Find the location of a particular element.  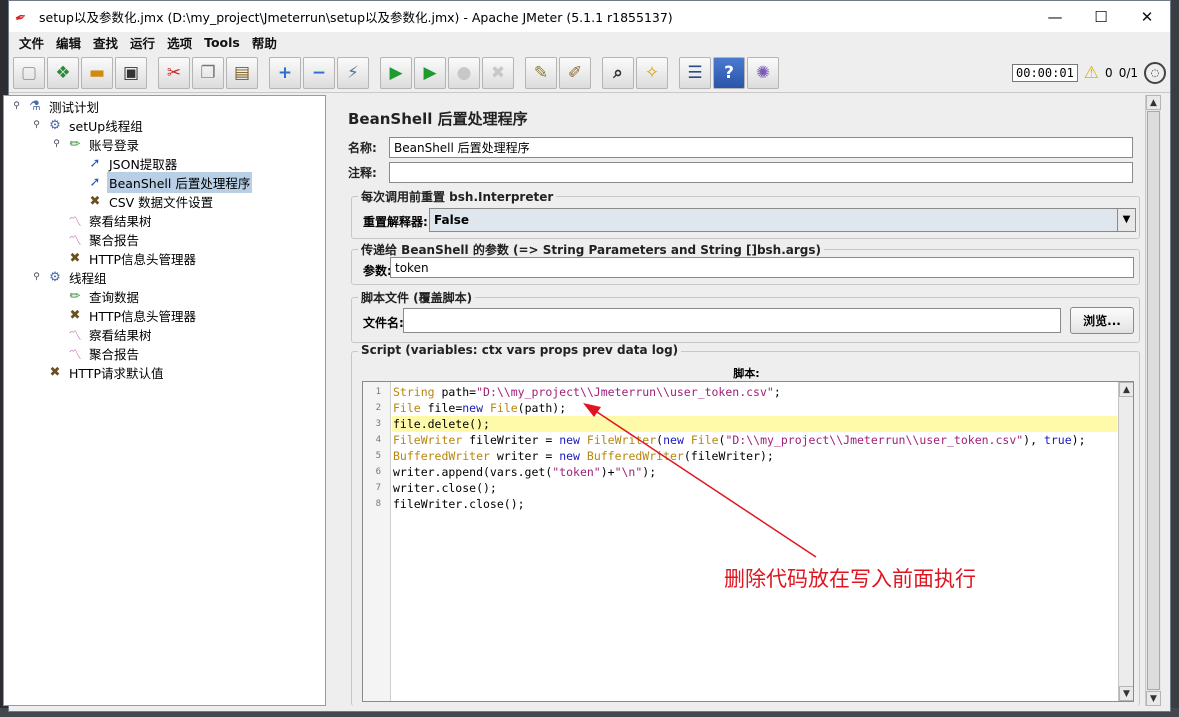

help-button: ? is located at coordinates (729, 72).